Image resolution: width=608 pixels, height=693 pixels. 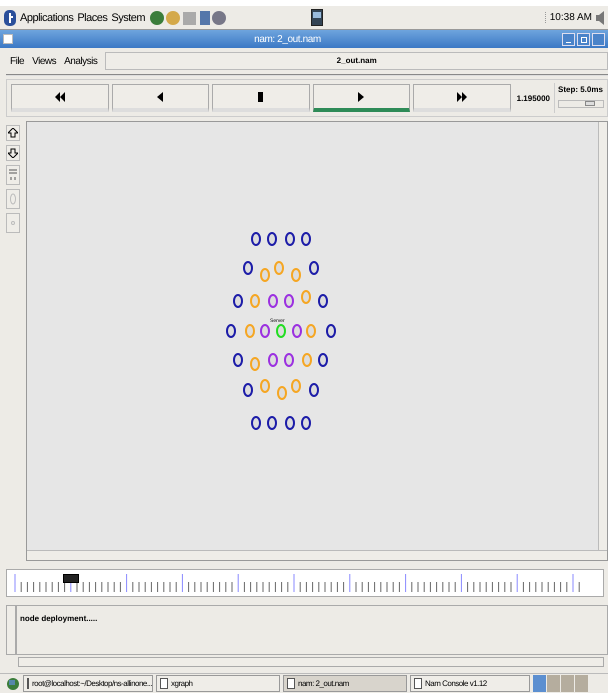 What do you see at coordinates (71, 578) in the screenshot?
I see `time-marker` at bounding box center [71, 578].